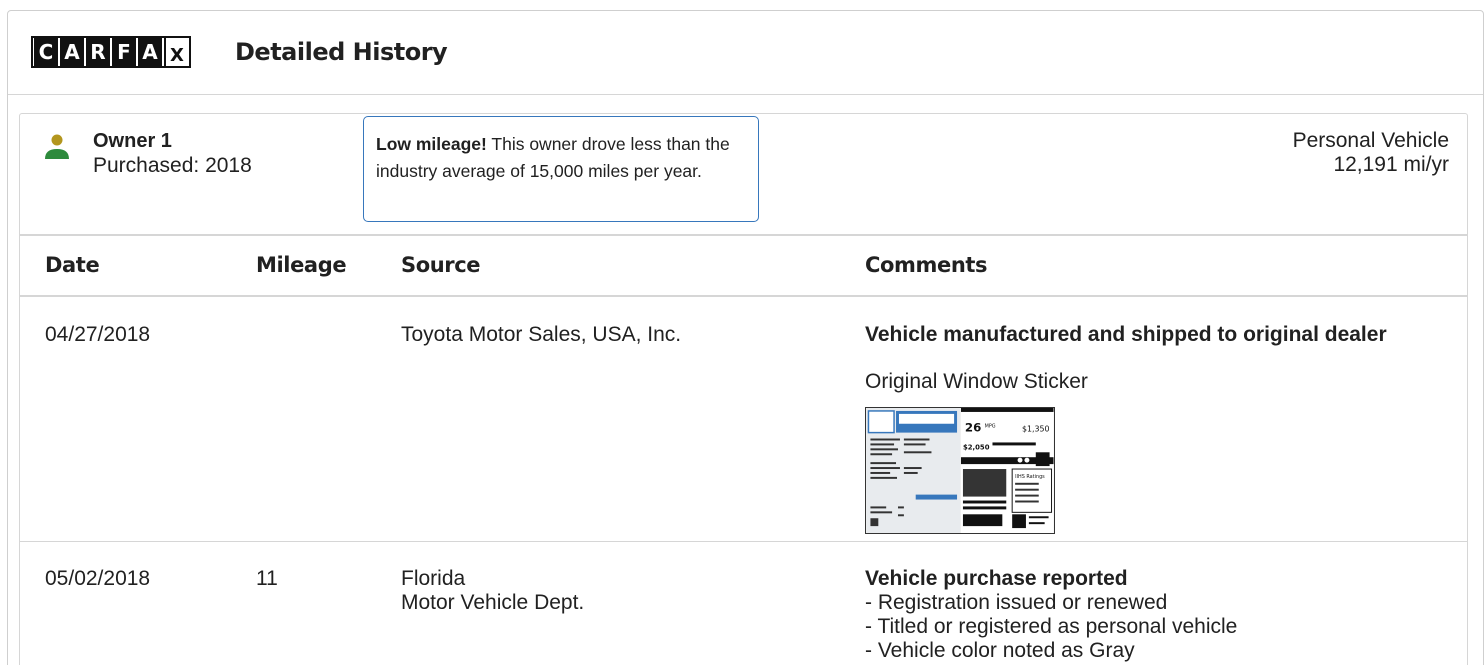 This screenshot has width=1484, height=665. I want to click on source-line: Motor Vehicle Dept., so click(493, 602).